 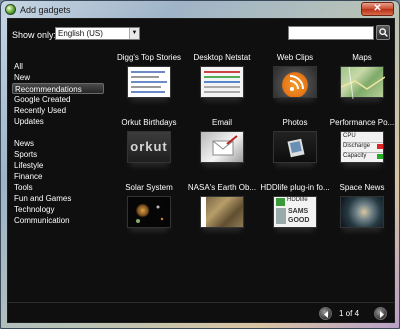 What do you see at coordinates (58, 66) in the screenshot?
I see `category-all: All` at bounding box center [58, 66].